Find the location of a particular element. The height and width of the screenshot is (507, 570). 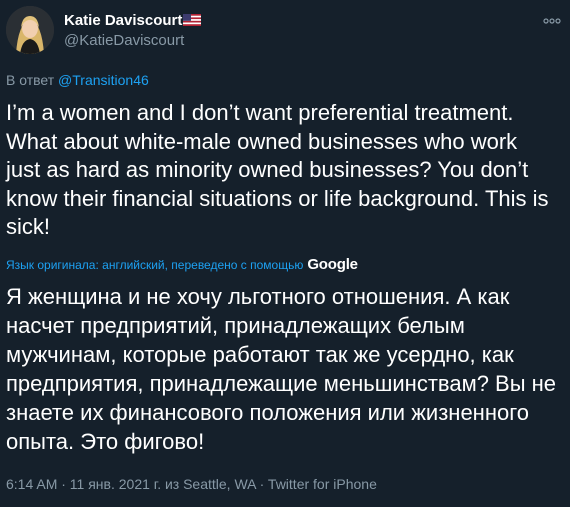

reply-context: В ответ @Transition46 is located at coordinates (77, 80).